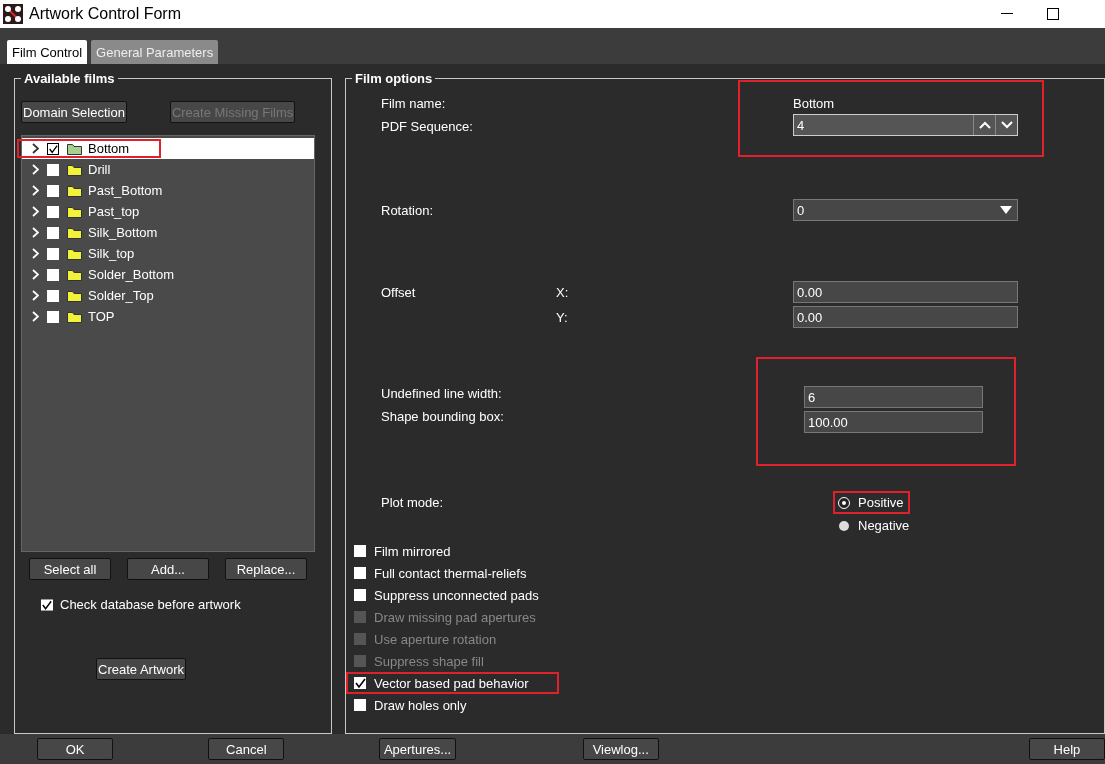  Describe the element at coordinates (562, 317) in the screenshot. I see `field-label: Y:` at that location.